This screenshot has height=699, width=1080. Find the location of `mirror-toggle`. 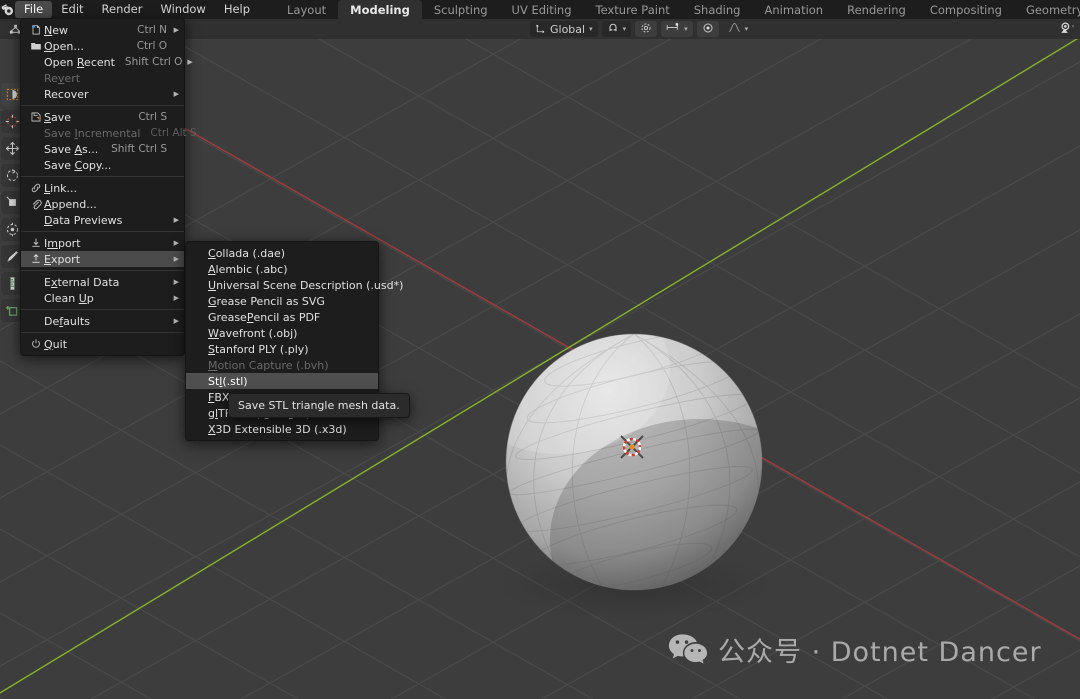

mirror-toggle is located at coordinates (707, 29).